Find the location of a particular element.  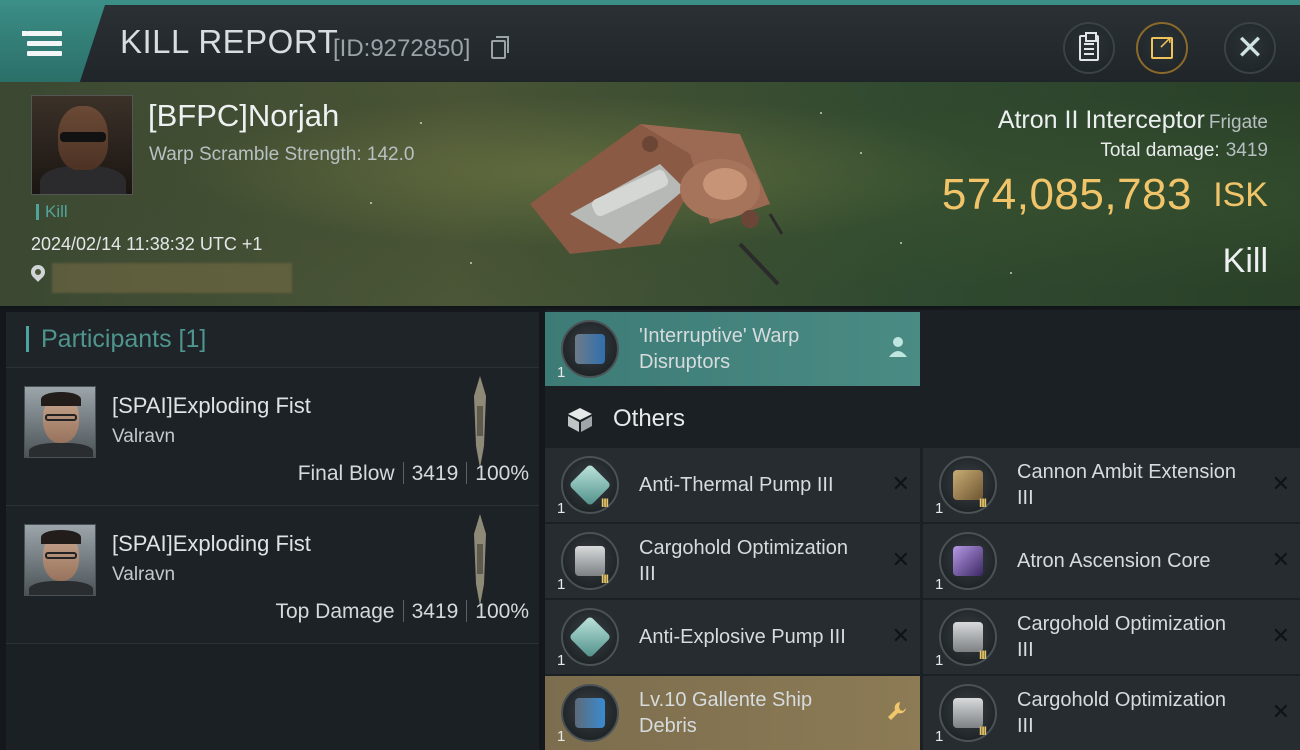

participant-stats: Final Blow 3419 100% is located at coordinates (413, 474).